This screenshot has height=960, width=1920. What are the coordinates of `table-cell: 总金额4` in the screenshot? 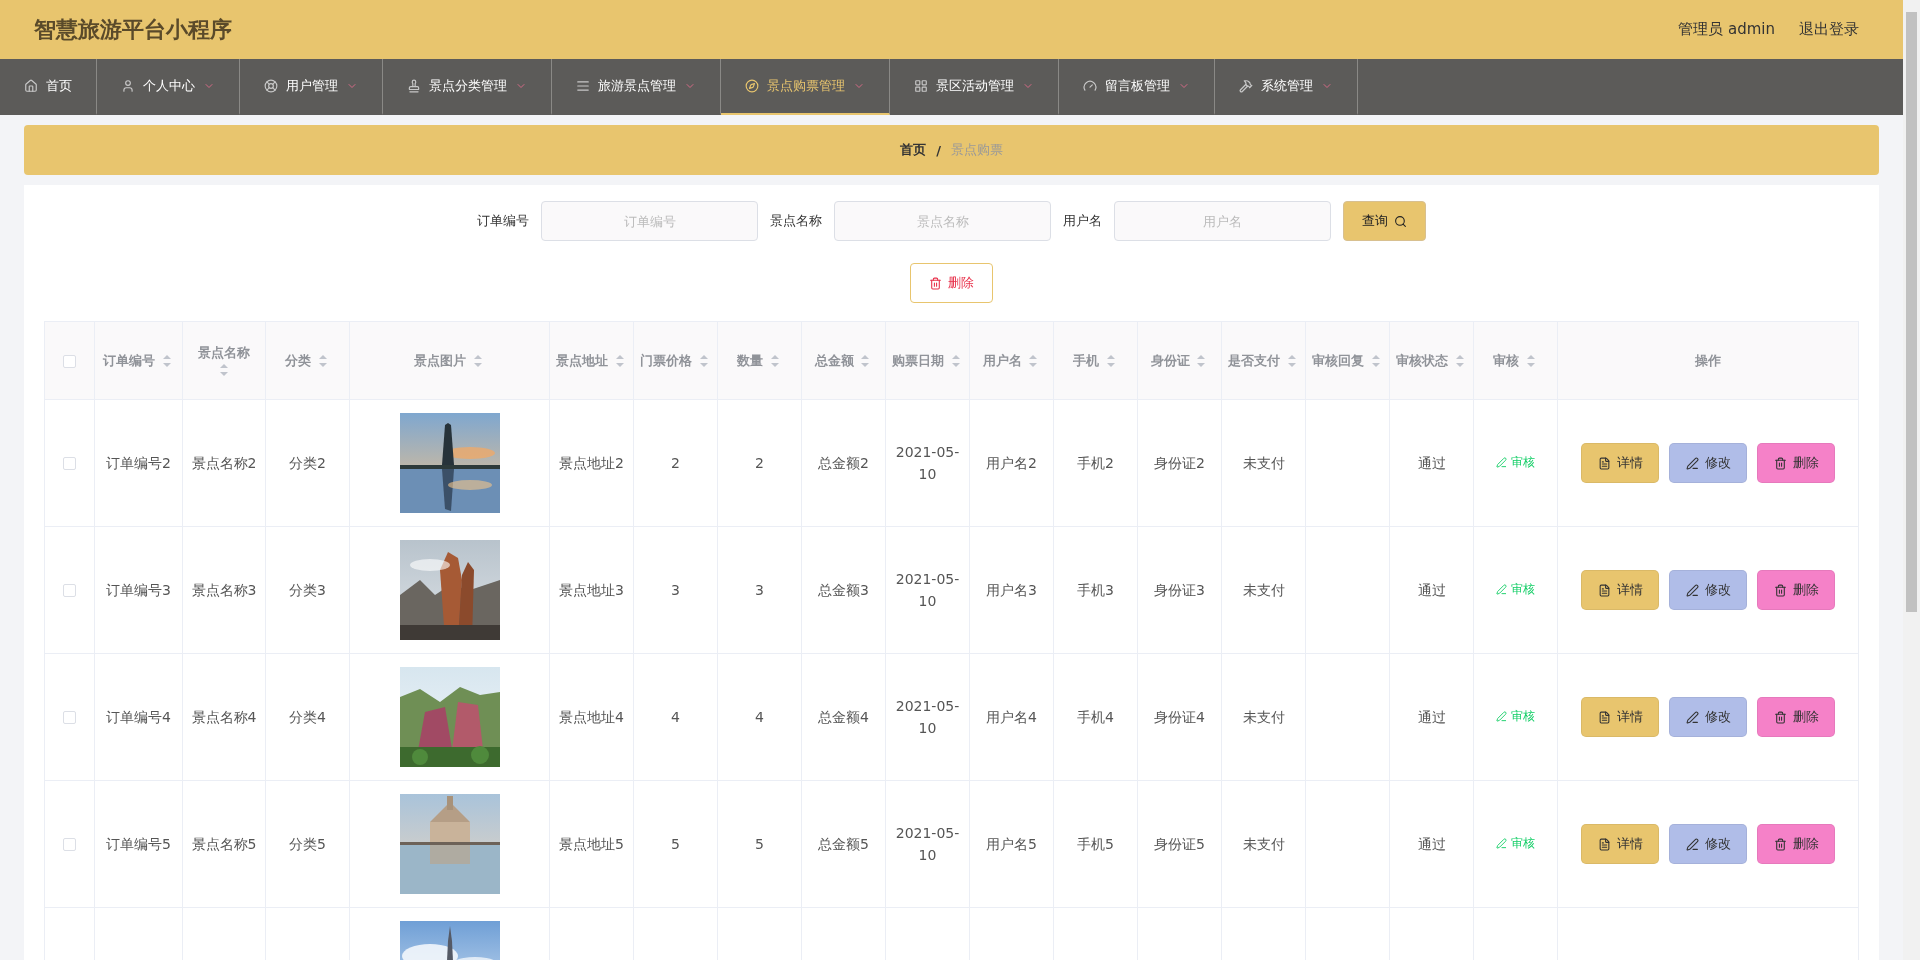 It's located at (843, 716).